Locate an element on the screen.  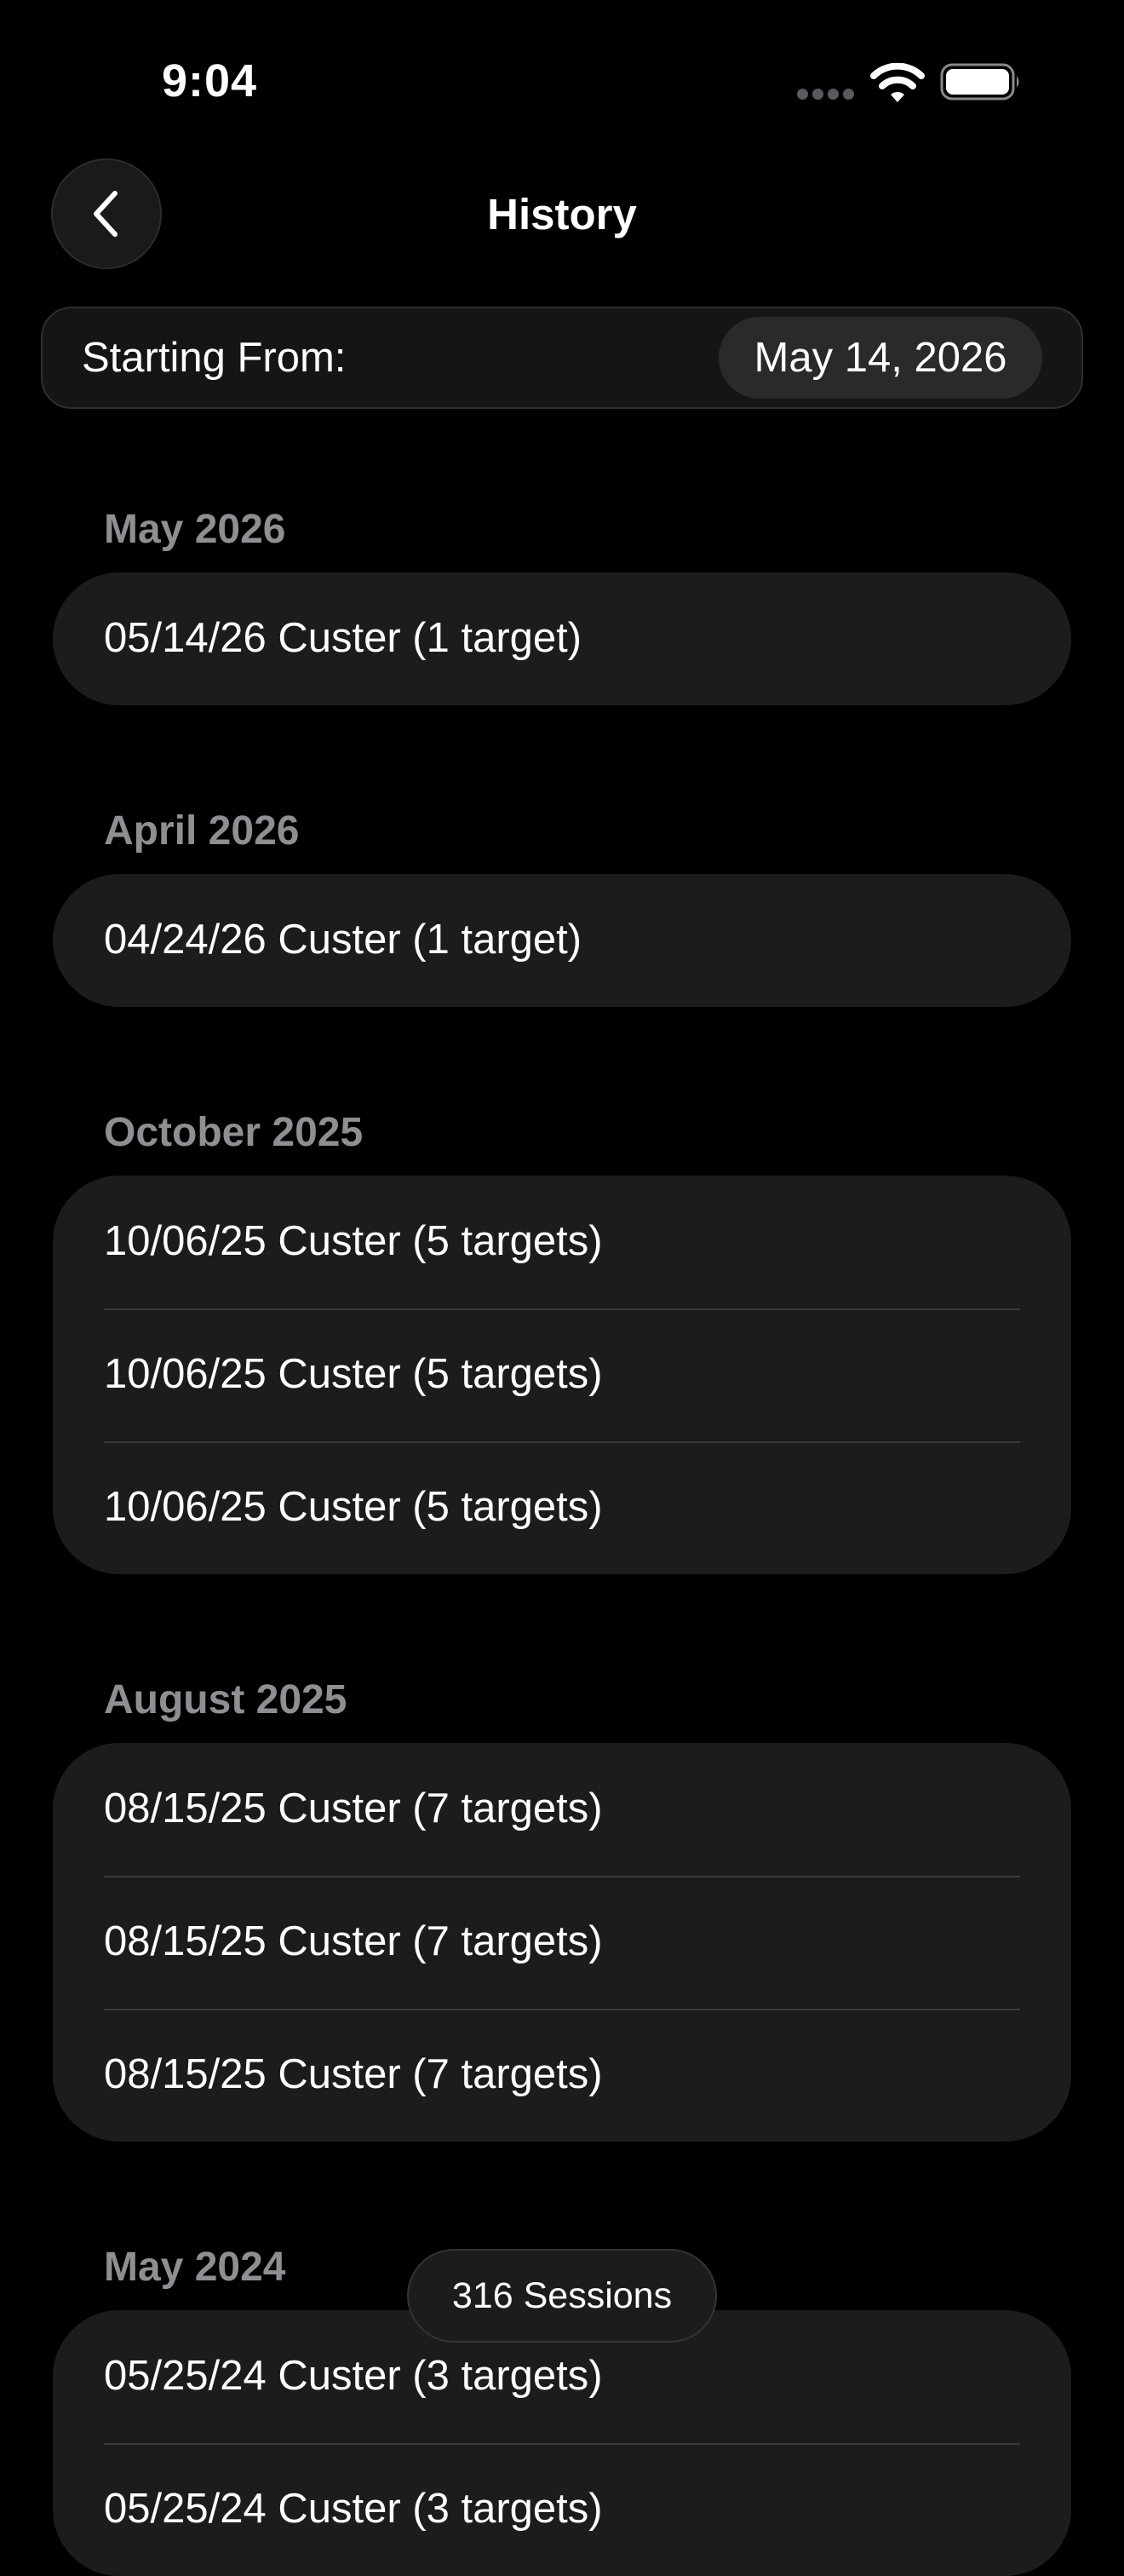
nav-bar: History is located at coordinates (562, 217).